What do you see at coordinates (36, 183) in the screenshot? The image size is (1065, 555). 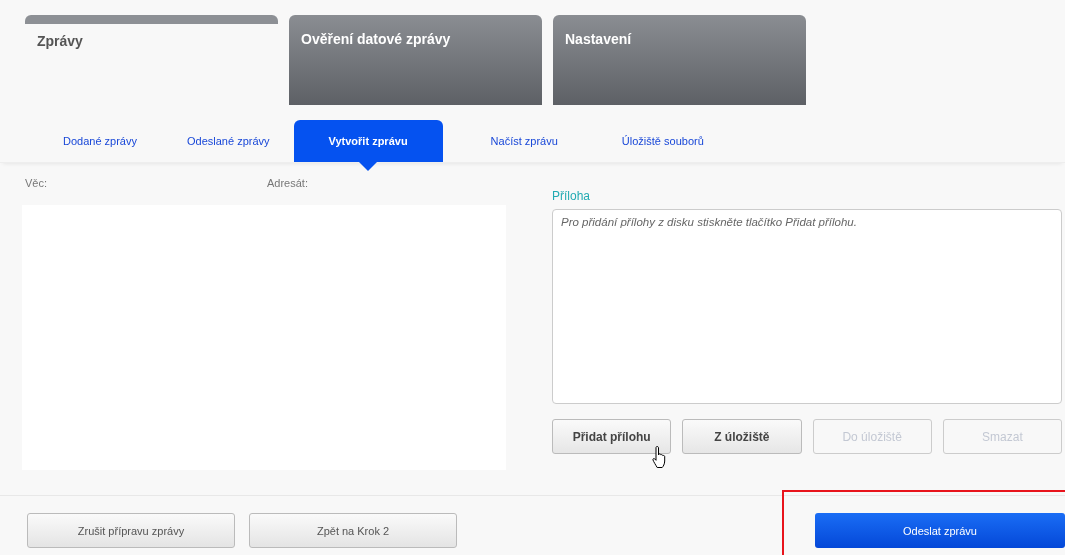 I see `subject-label: Věc:` at bounding box center [36, 183].